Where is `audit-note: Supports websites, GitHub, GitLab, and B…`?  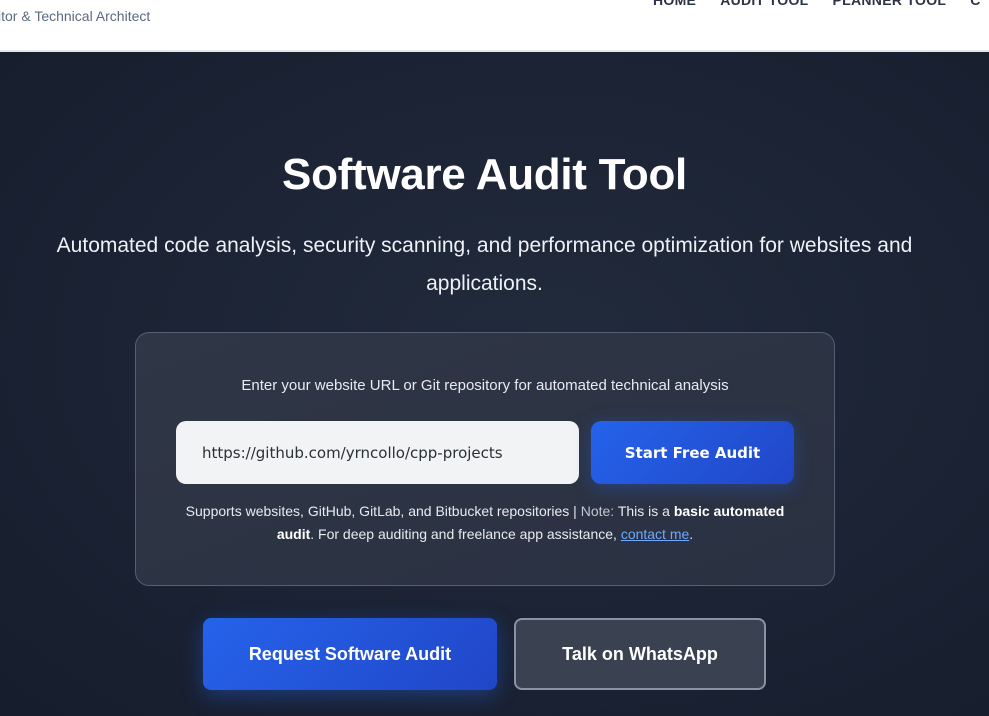
audit-note: Supports websites, GitHub, GitLab, and B… is located at coordinates (485, 523).